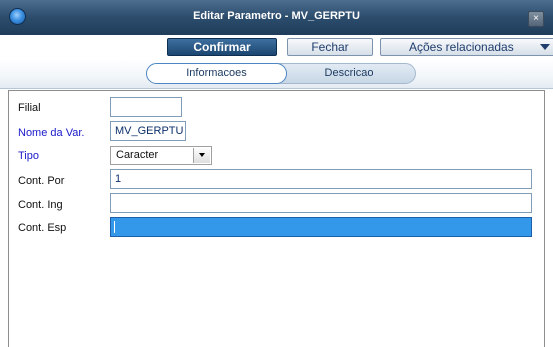 The height and width of the screenshot is (347, 553). I want to click on tipo-select: Caracter, so click(161, 155).